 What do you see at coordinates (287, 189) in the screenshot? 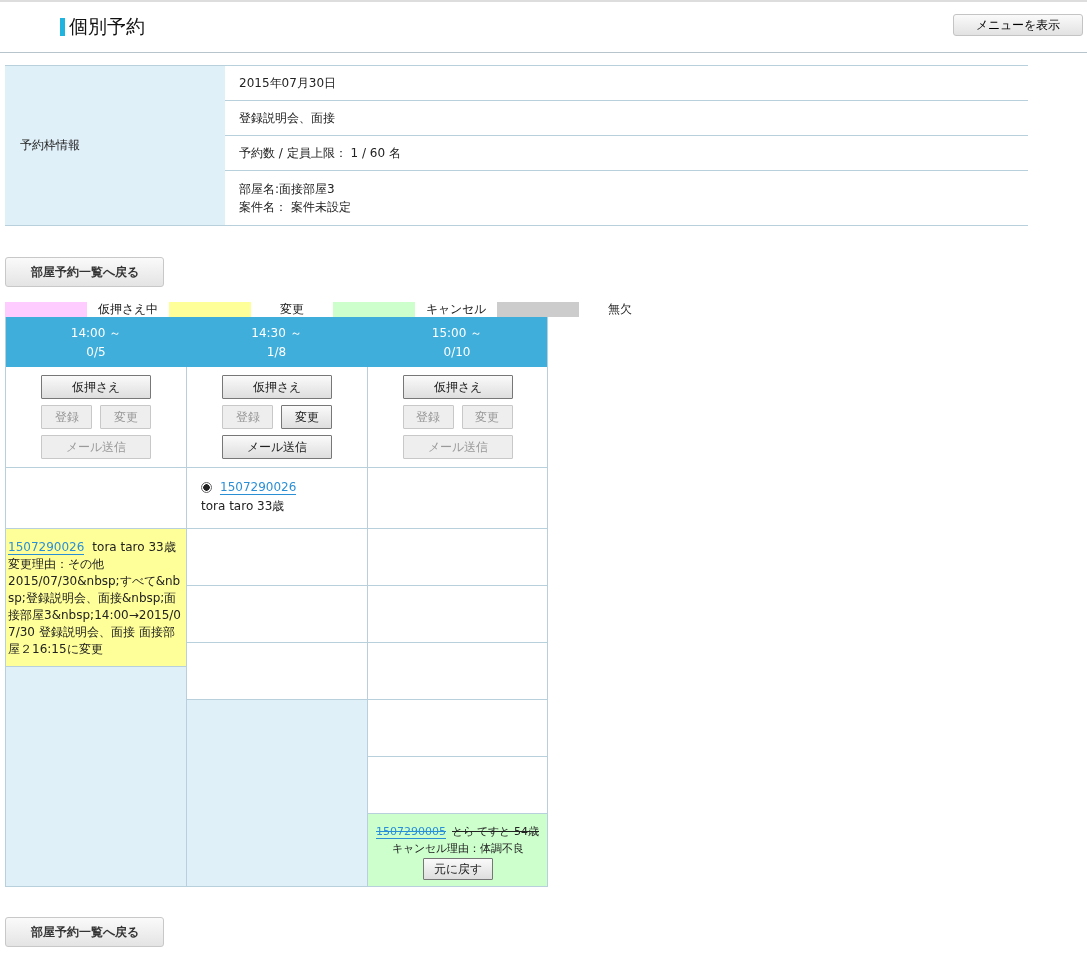
I see `info-value: 部屋名:面接部屋3` at bounding box center [287, 189].